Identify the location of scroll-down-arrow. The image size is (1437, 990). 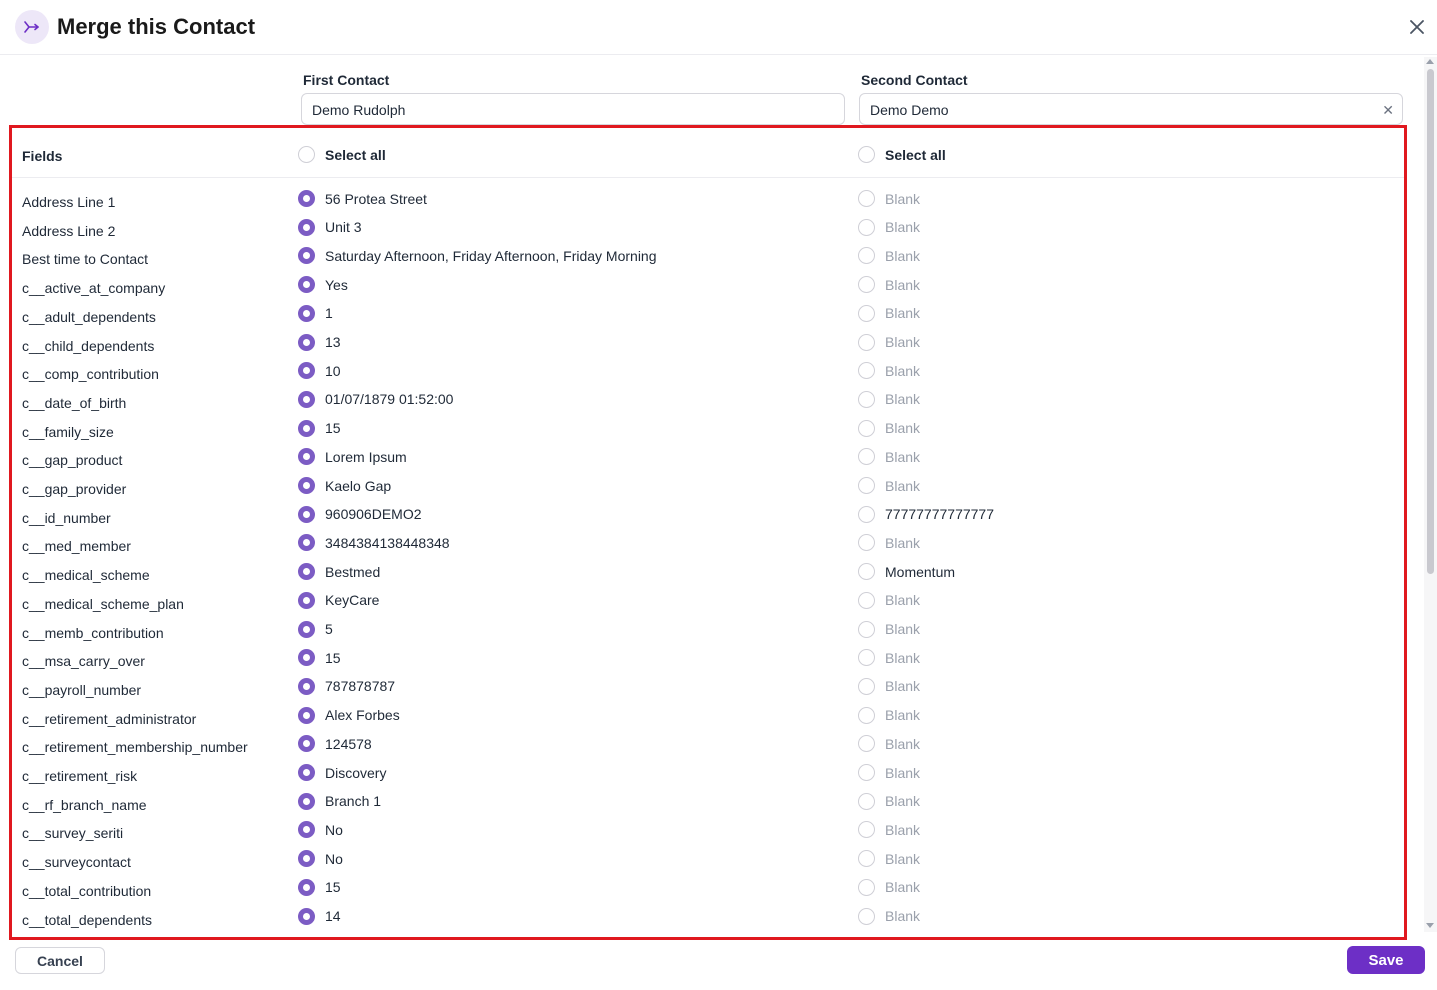
(1430, 925).